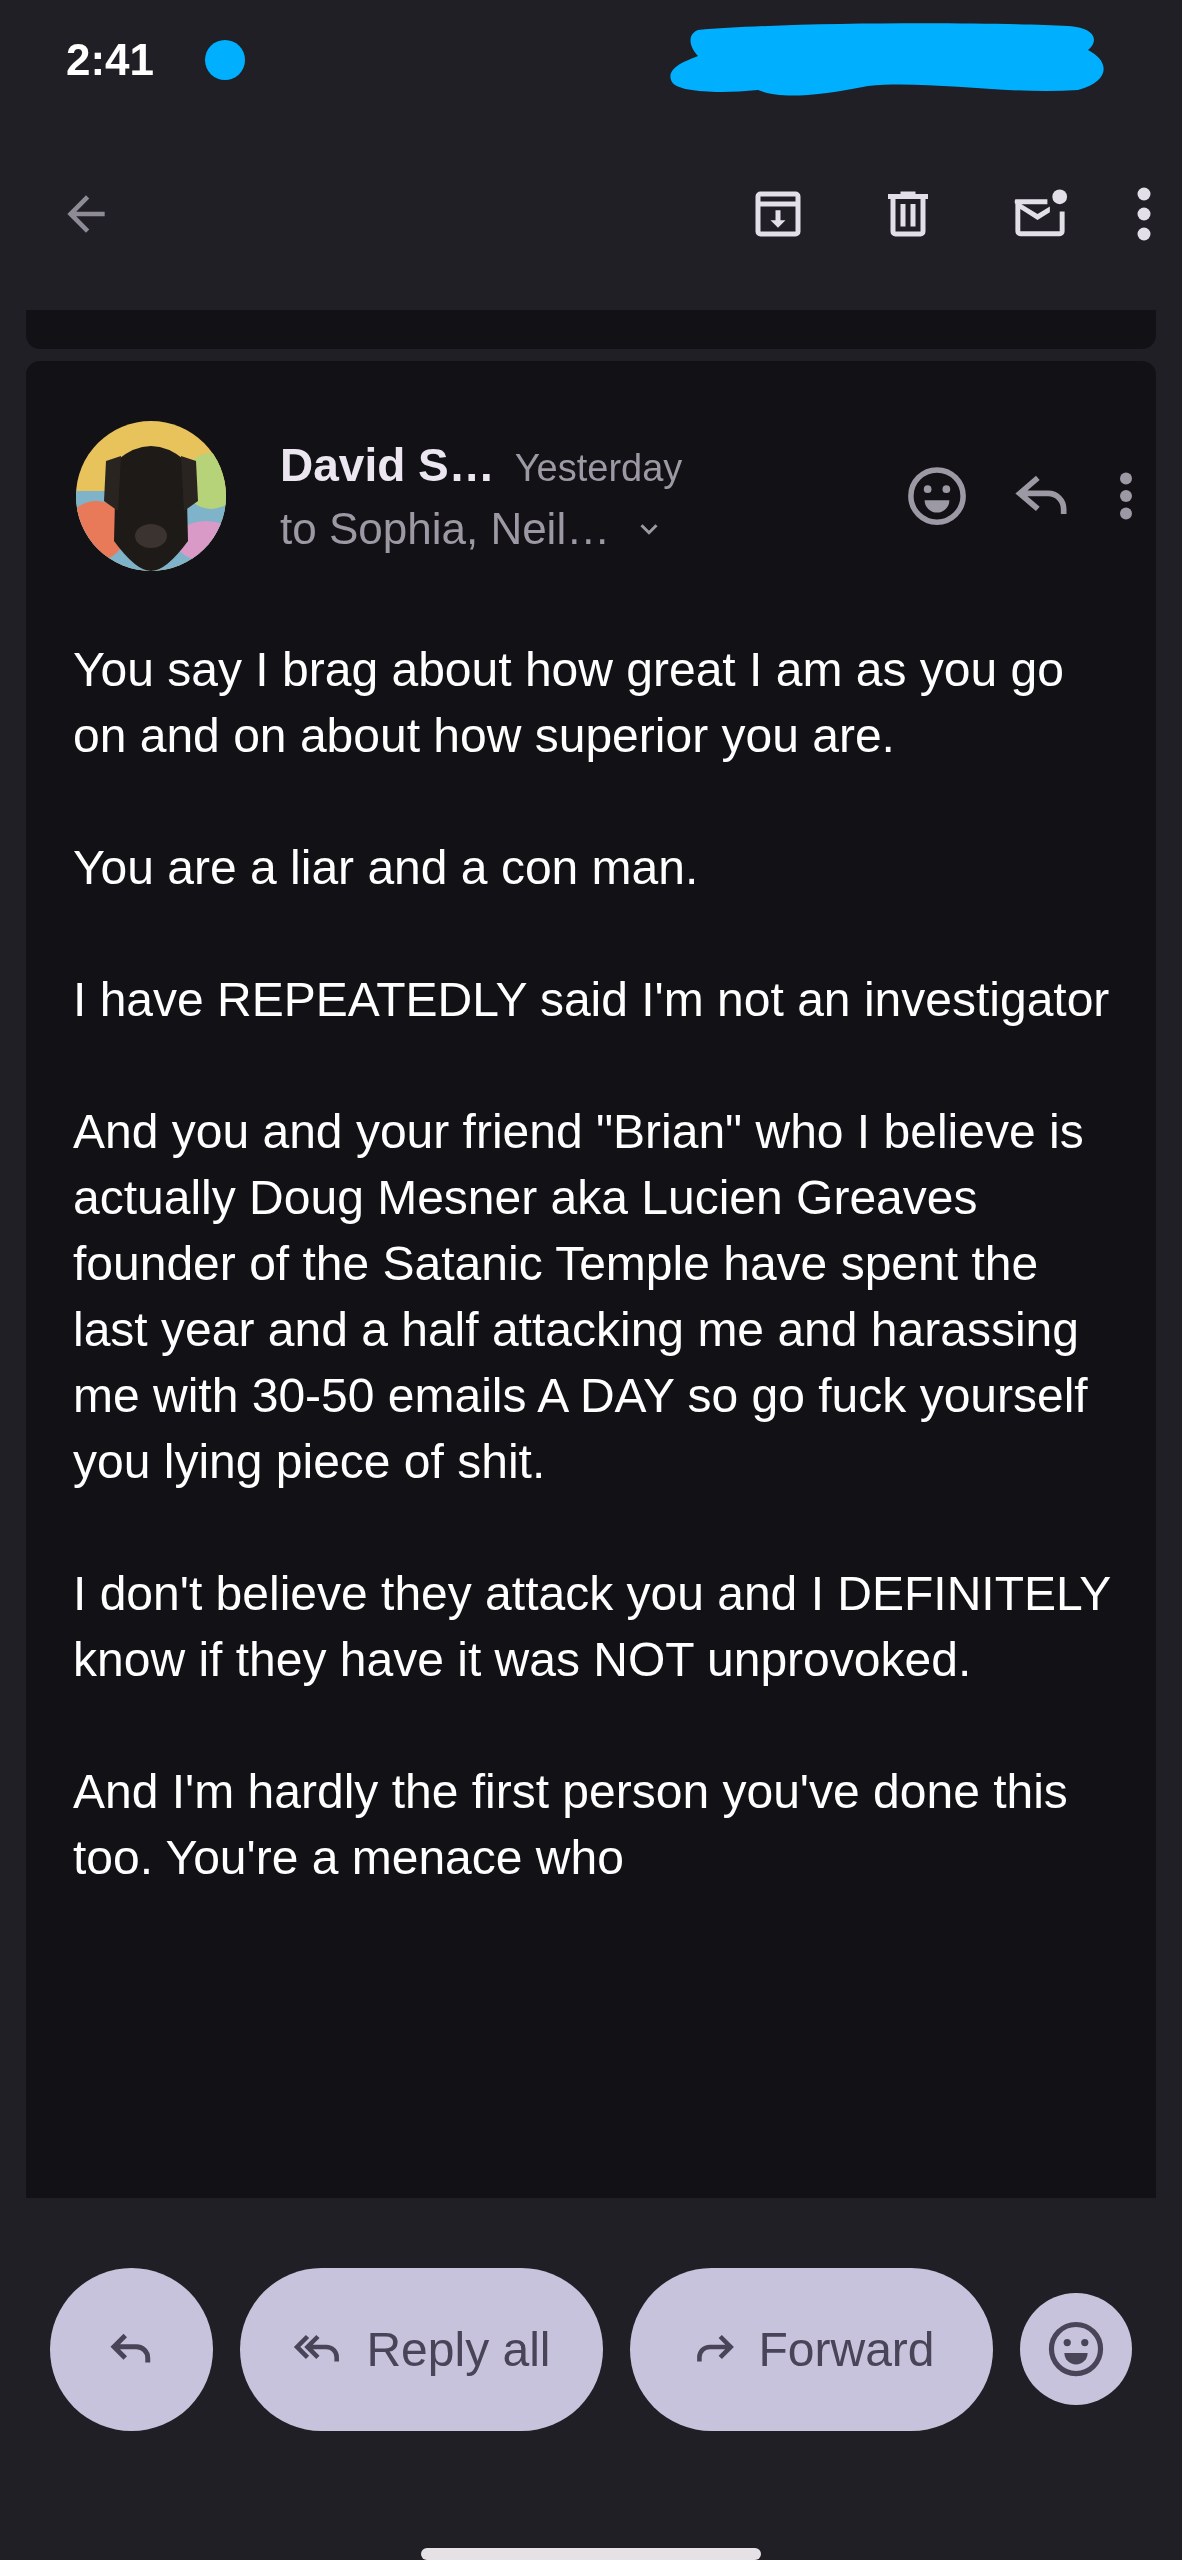 The width and height of the screenshot is (1182, 2560). What do you see at coordinates (225, 60) in the screenshot?
I see `redaction-mark` at bounding box center [225, 60].